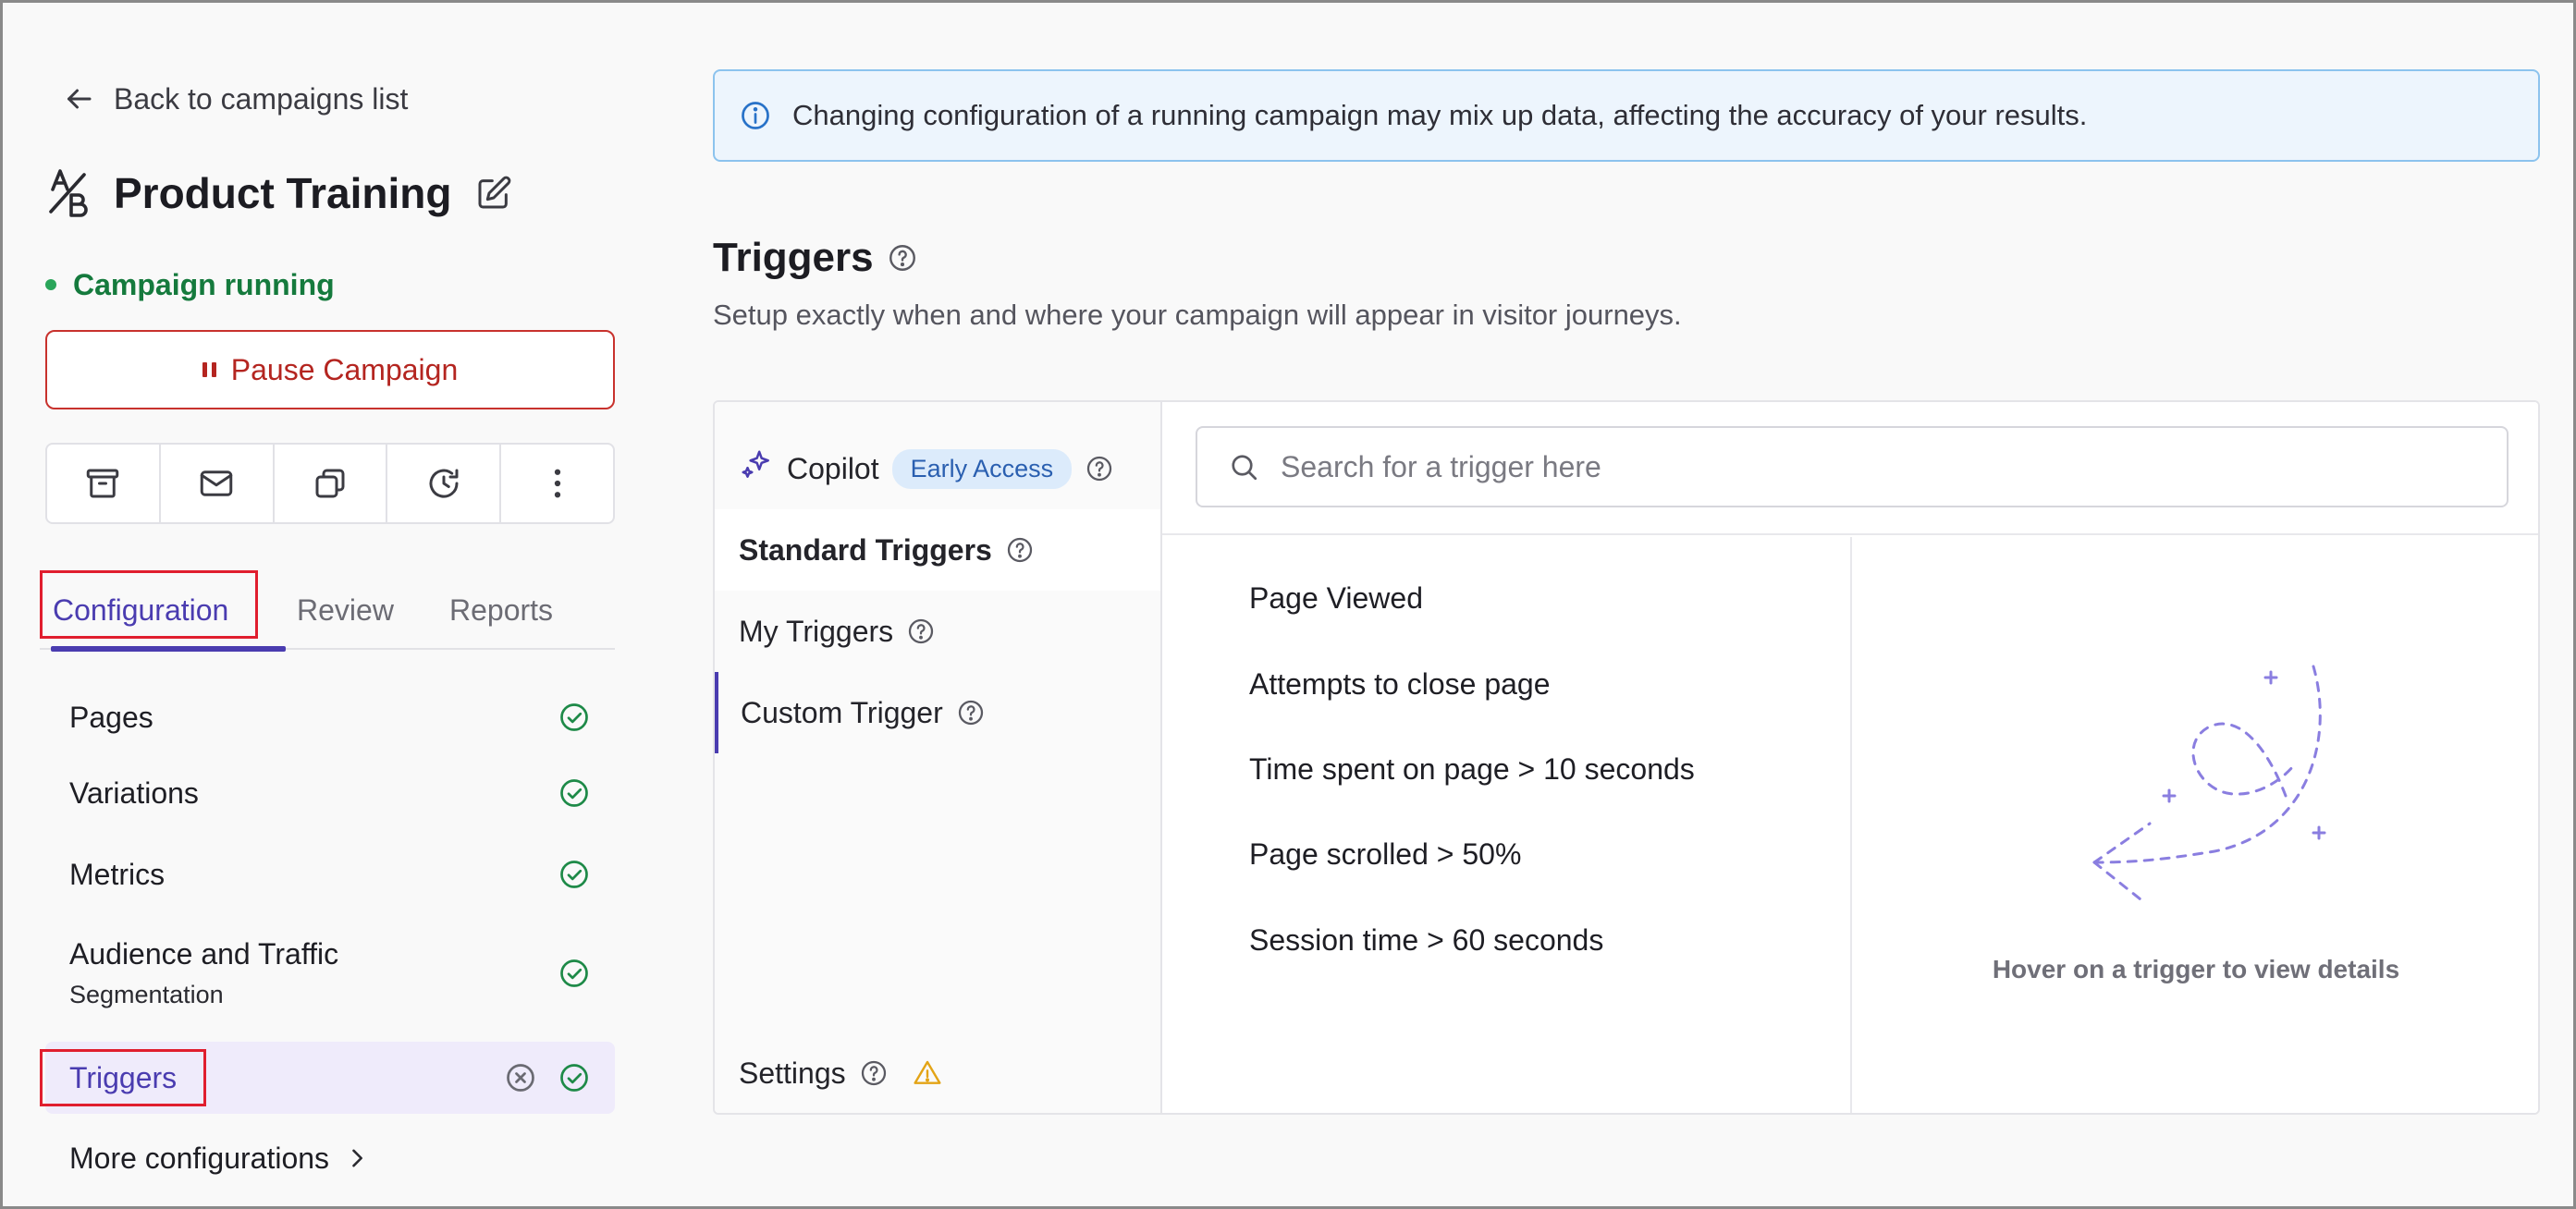 The width and height of the screenshot is (2576, 1209). I want to click on chevron-right-icon, so click(357, 1158).